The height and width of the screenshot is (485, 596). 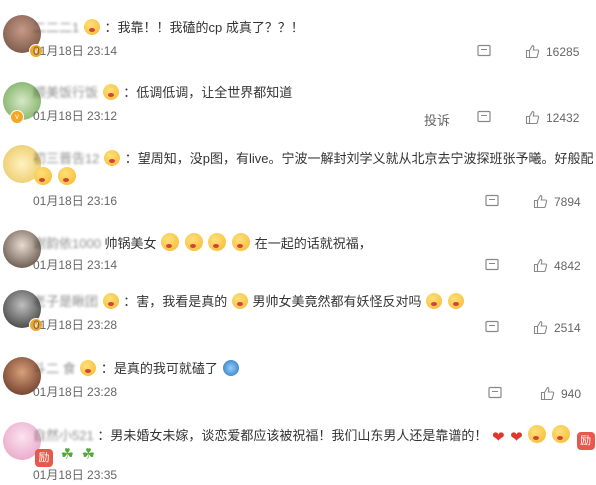 I want to click on comment-text-line: 二二二1 ：我靠！！我磕的cp 成真了？？！, so click(x=168, y=28).